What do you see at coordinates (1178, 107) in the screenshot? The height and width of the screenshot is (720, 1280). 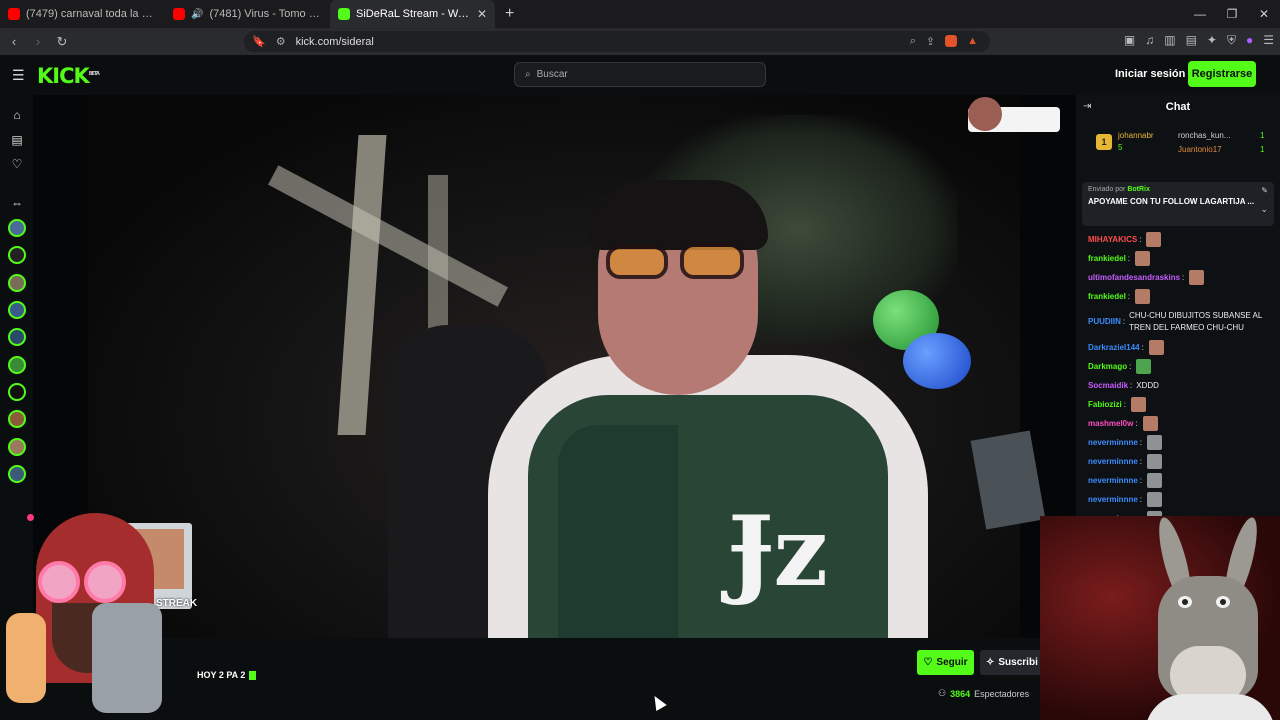 I see `chat-title: Chat` at bounding box center [1178, 107].